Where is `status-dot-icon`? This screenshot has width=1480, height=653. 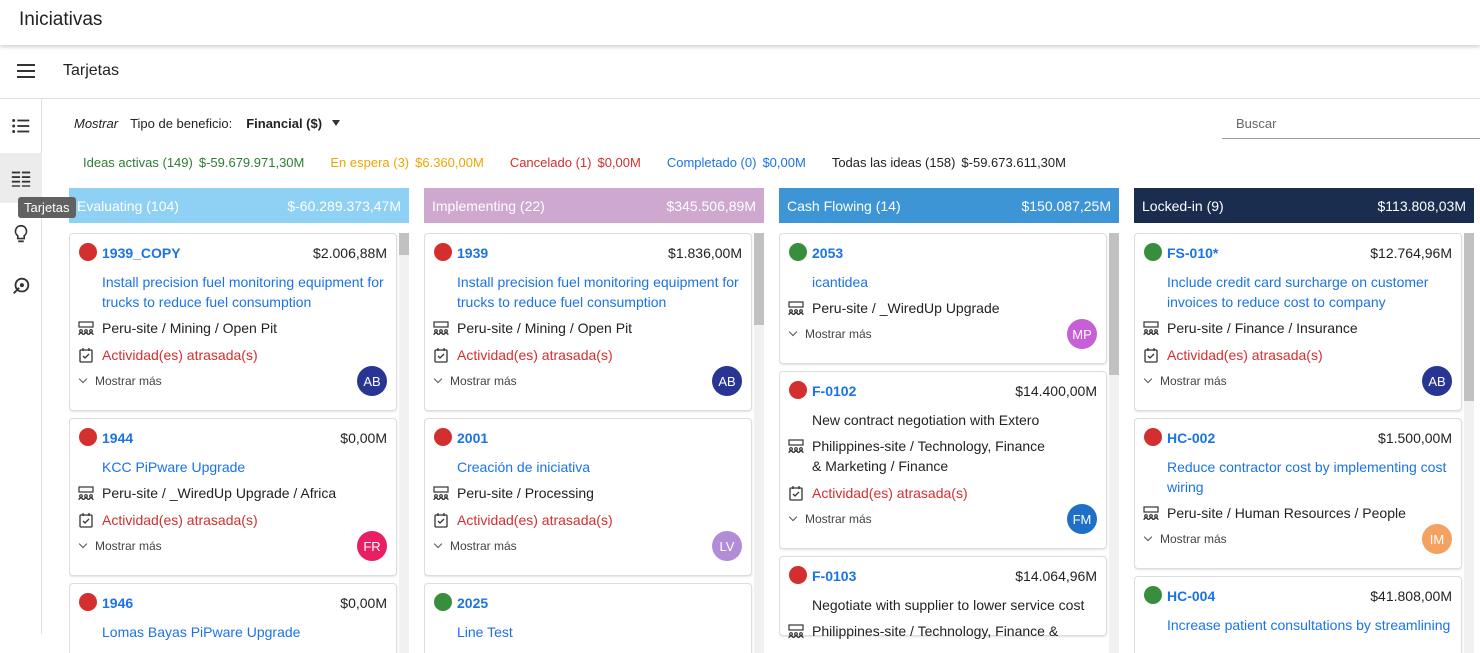 status-dot-icon is located at coordinates (798, 390).